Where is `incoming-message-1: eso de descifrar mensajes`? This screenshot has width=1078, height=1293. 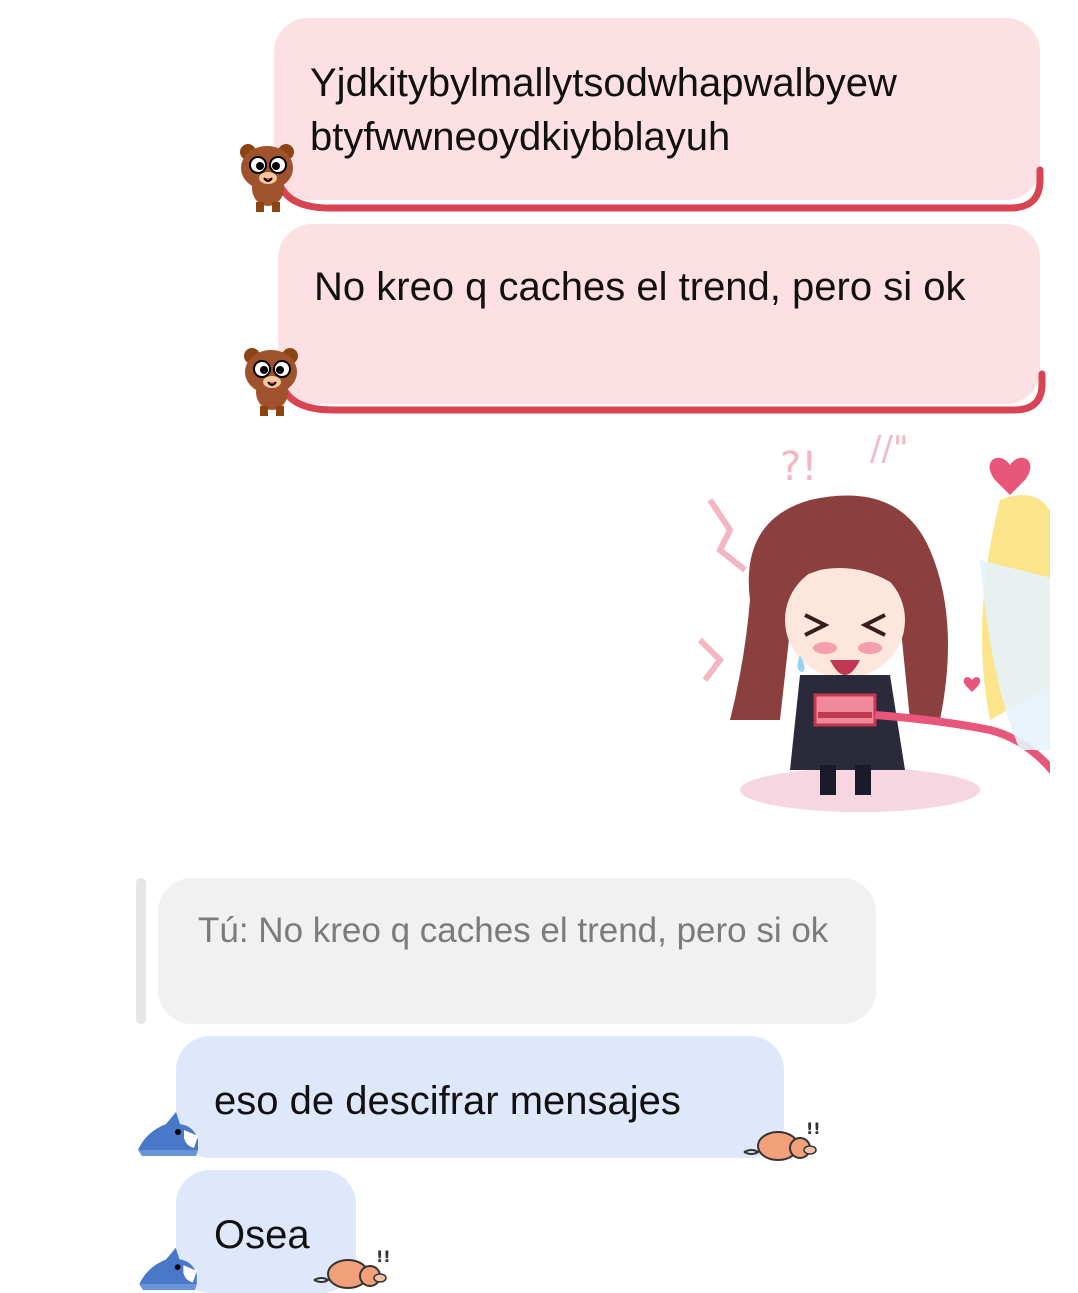
incoming-message-1: eso de descifrar mensajes is located at coordinates (480, 1097).